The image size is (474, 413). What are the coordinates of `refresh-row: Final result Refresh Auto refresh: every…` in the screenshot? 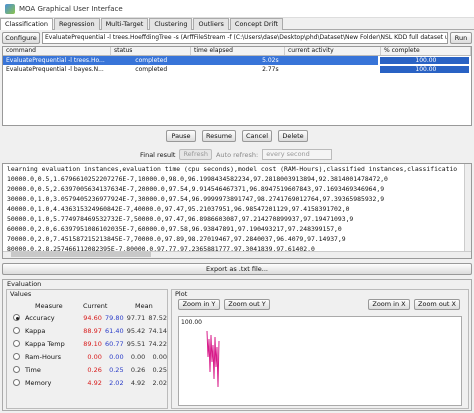 It's located at (236, 154).